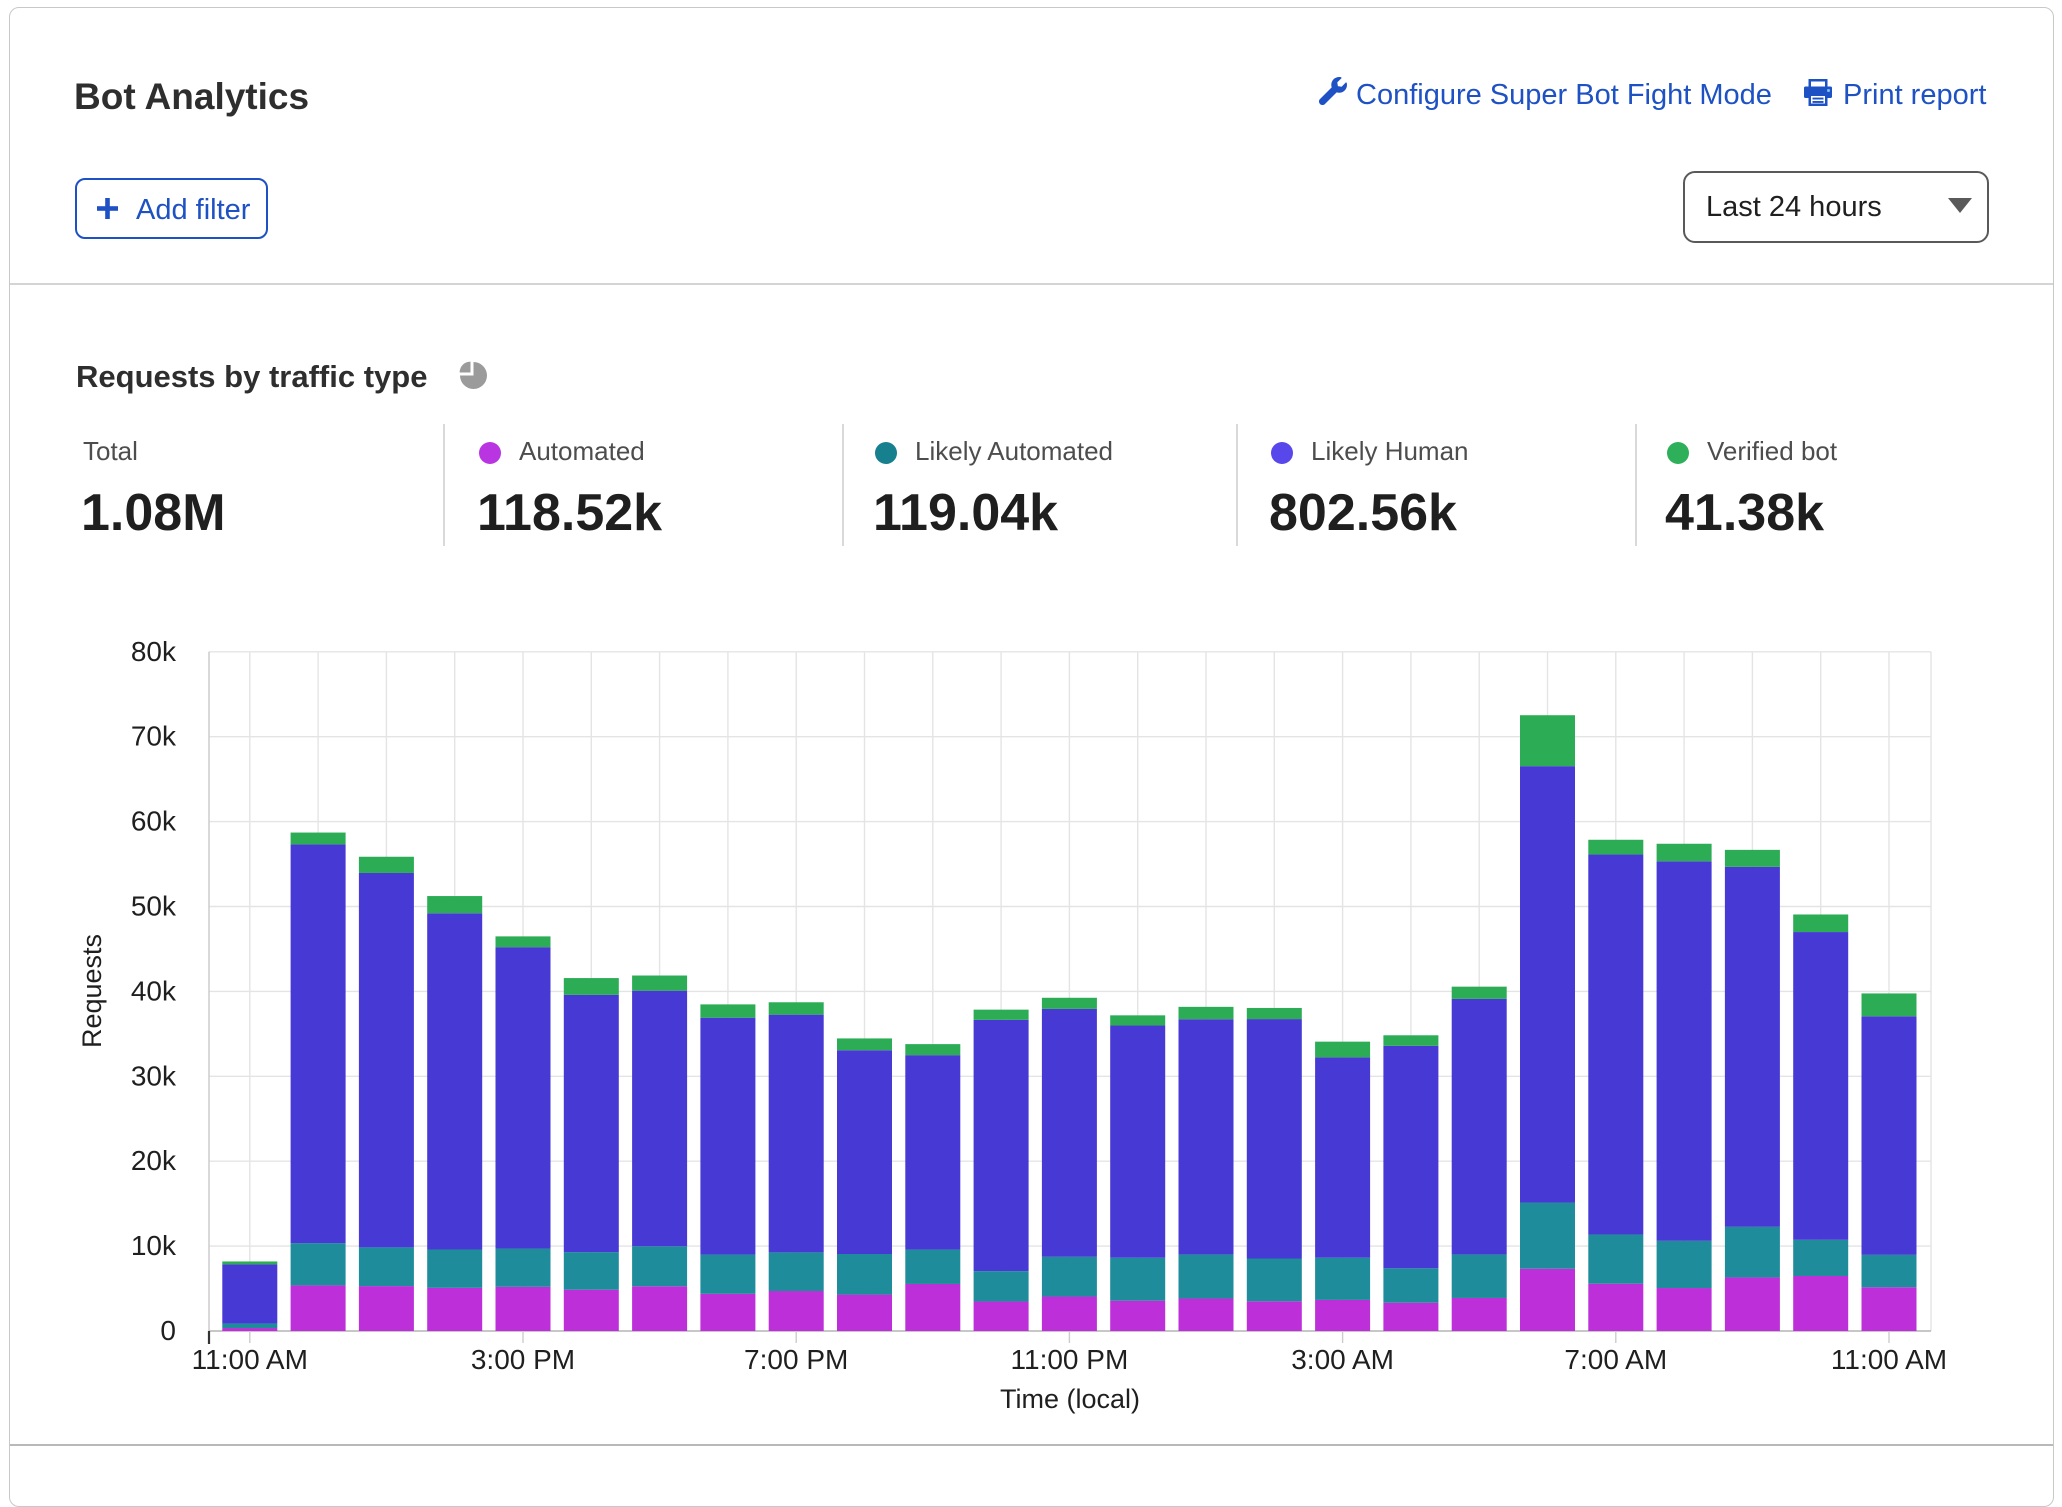 The height and width of the screenshot is (1507, 2062). What do you see at coordinates (154, 651) in the screenshot?
I see `svg-text: 80k` at bounding box center [154, 651].